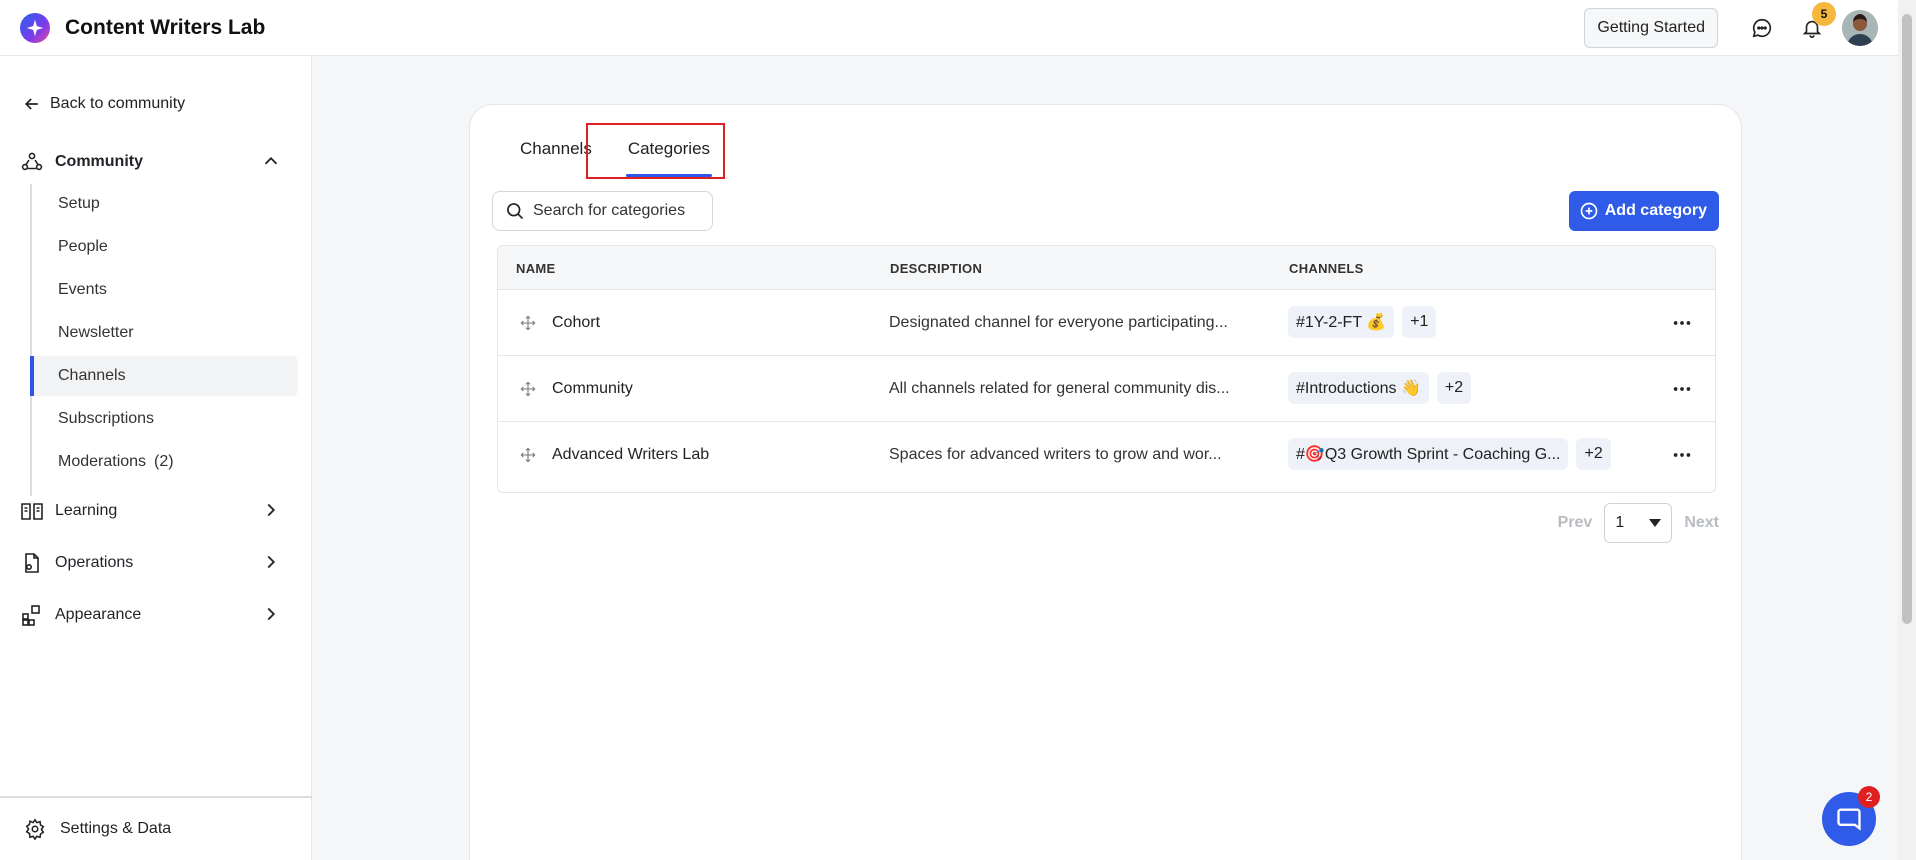 This screenshot has height=860, width=1916. What do you see at coordinates (96, 332) in the screenshot?
I see `sidebar-item-label: Newsletter` at bounding box center [96, 332].